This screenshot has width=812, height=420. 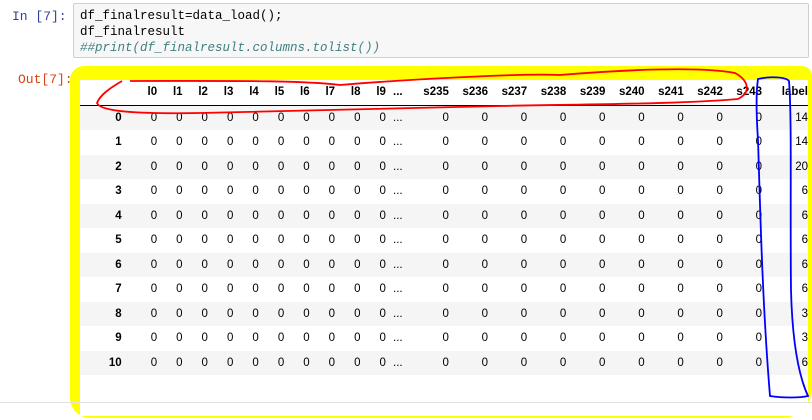 What do you see at coordinates (271, 93) in the screenshot?
I see `column-header: l5` at bounding box center [271, 93].